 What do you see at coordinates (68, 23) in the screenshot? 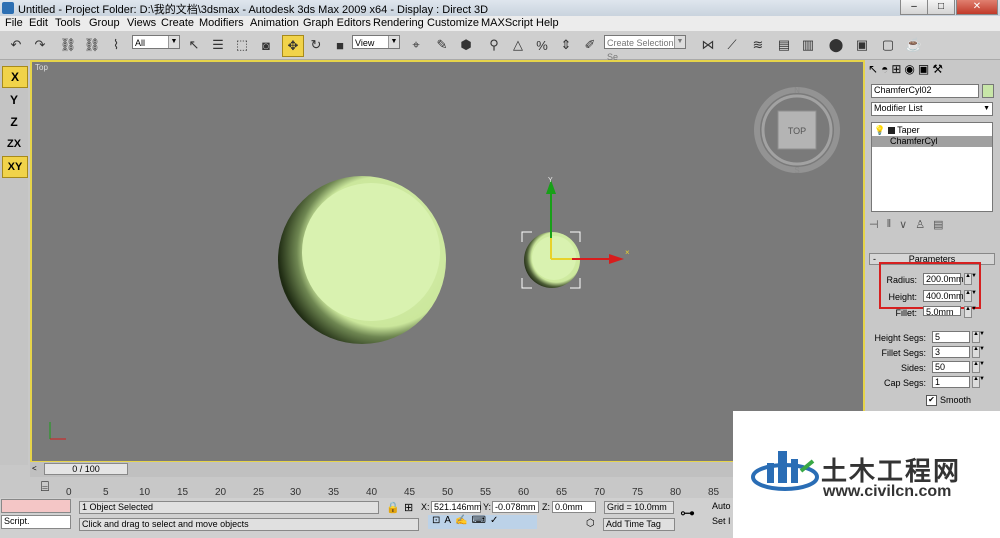
I see `menu-tools: Tools` at bounding box center [68, 23].